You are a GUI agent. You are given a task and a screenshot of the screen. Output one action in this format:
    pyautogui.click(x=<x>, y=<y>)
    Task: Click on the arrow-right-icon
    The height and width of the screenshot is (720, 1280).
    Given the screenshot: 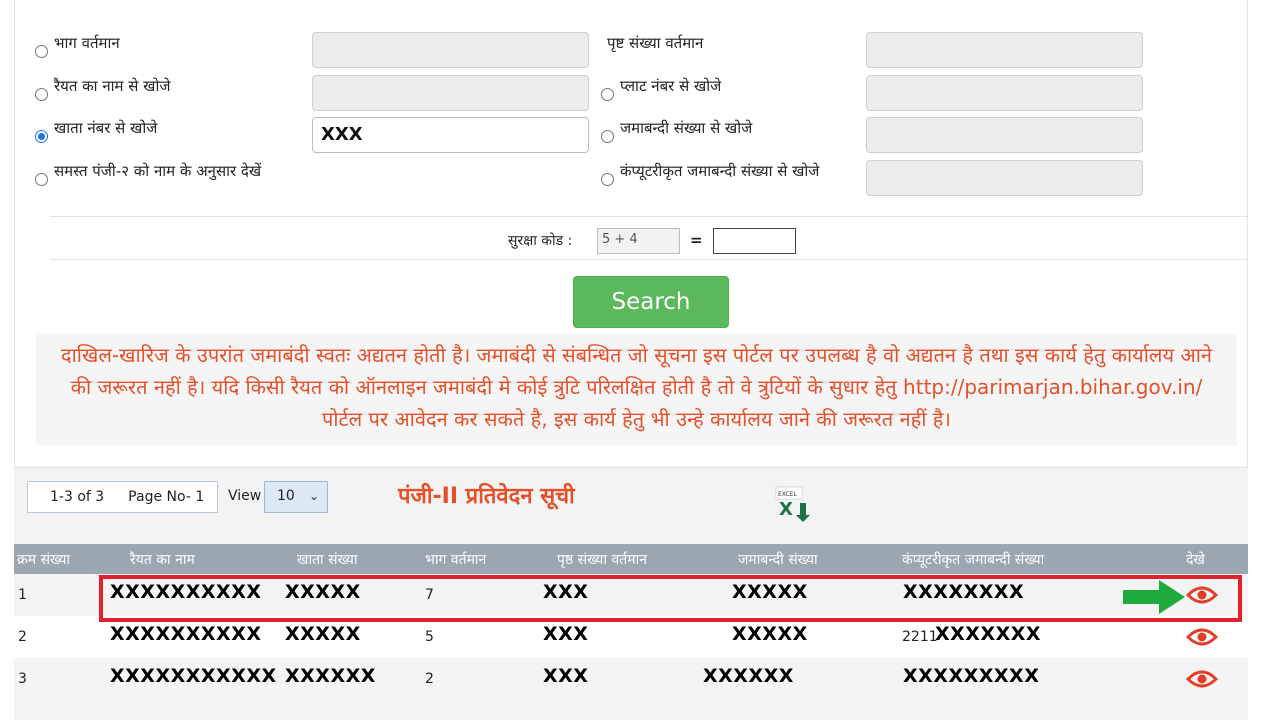 What is the action you would take?
    pyautogui.click(x=1154, y=597)
    